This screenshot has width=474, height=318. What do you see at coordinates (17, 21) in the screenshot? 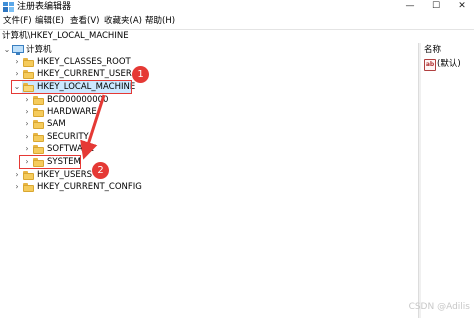
I see `menu-file: 文件(F)` at bounding box center [17, 21].